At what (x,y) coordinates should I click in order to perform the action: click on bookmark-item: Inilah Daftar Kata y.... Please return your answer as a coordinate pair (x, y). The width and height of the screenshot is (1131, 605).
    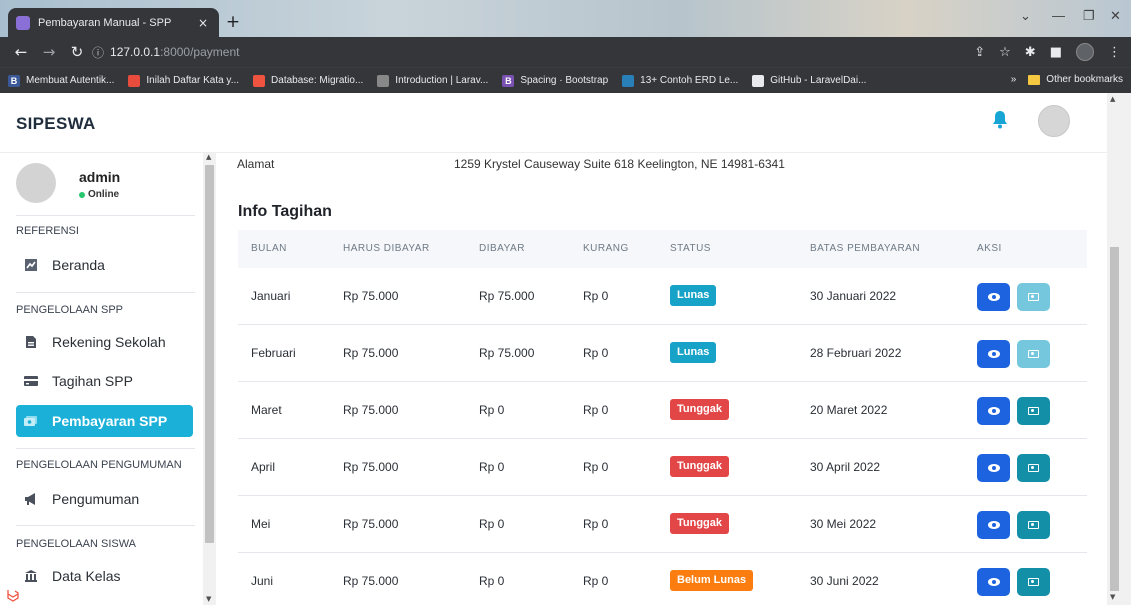
    Looking at the image, I should click on (183, 80).